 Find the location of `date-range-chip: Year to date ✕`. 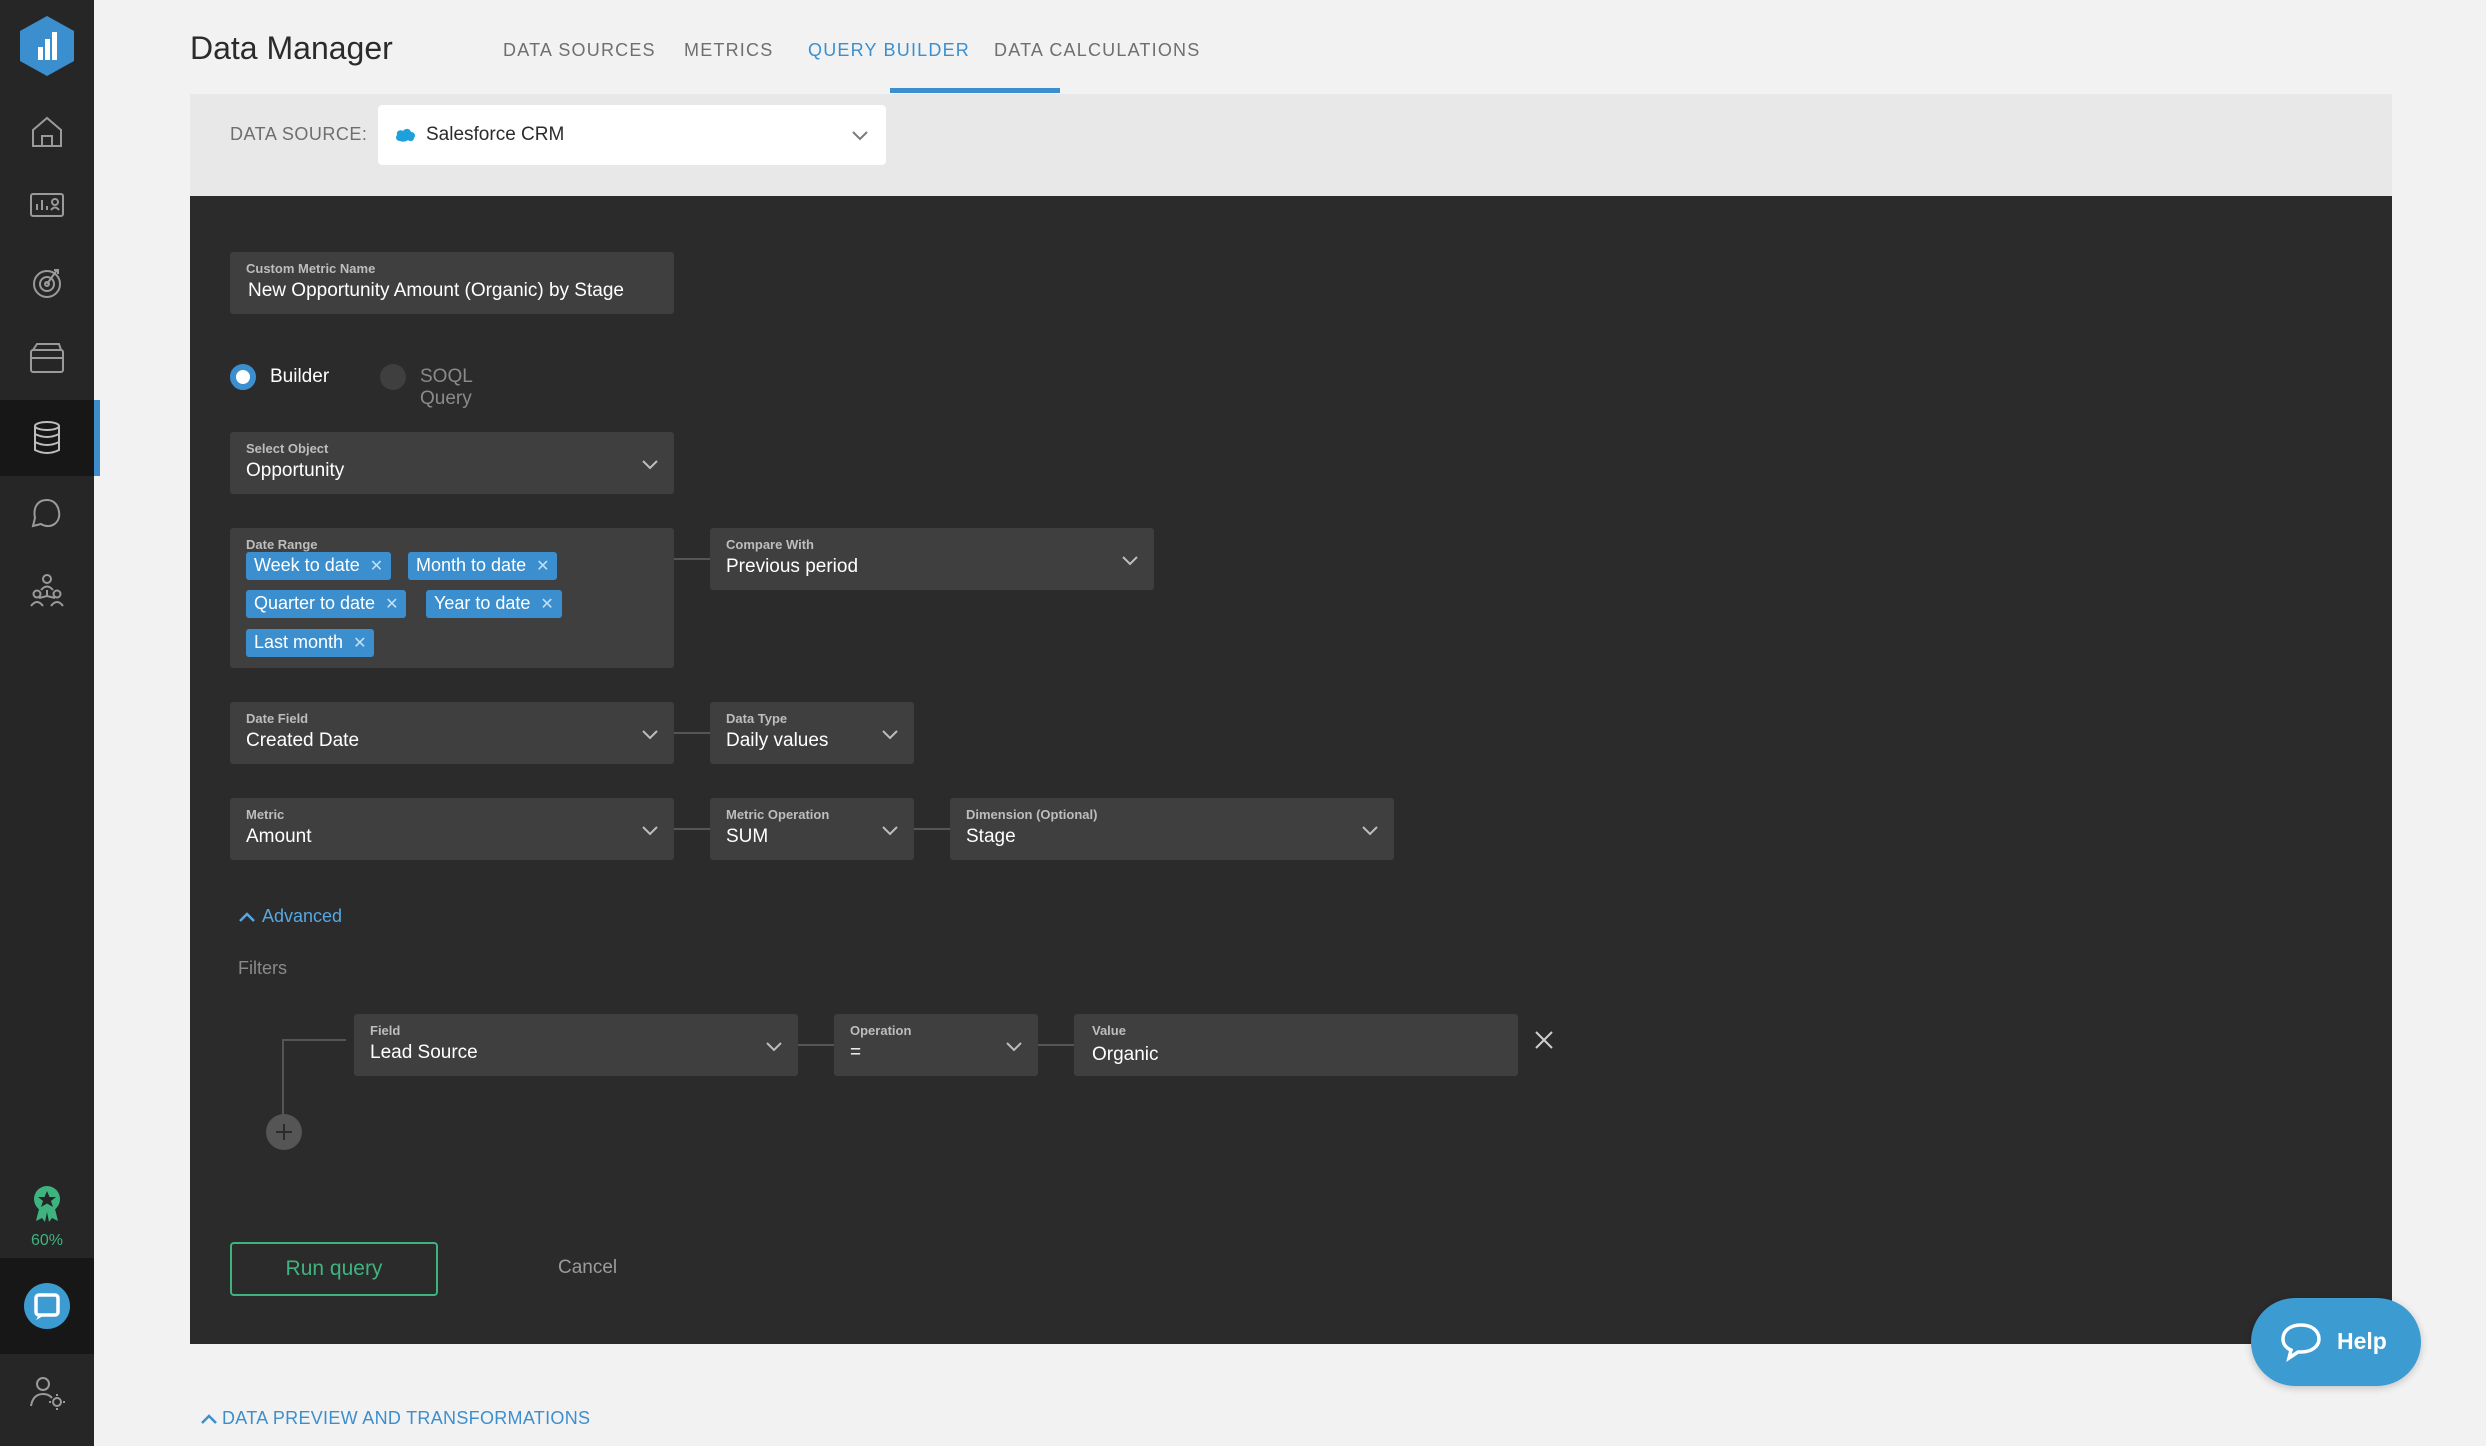

date-range-chip: Year to date ✕ is located at coordinates (494, 604).